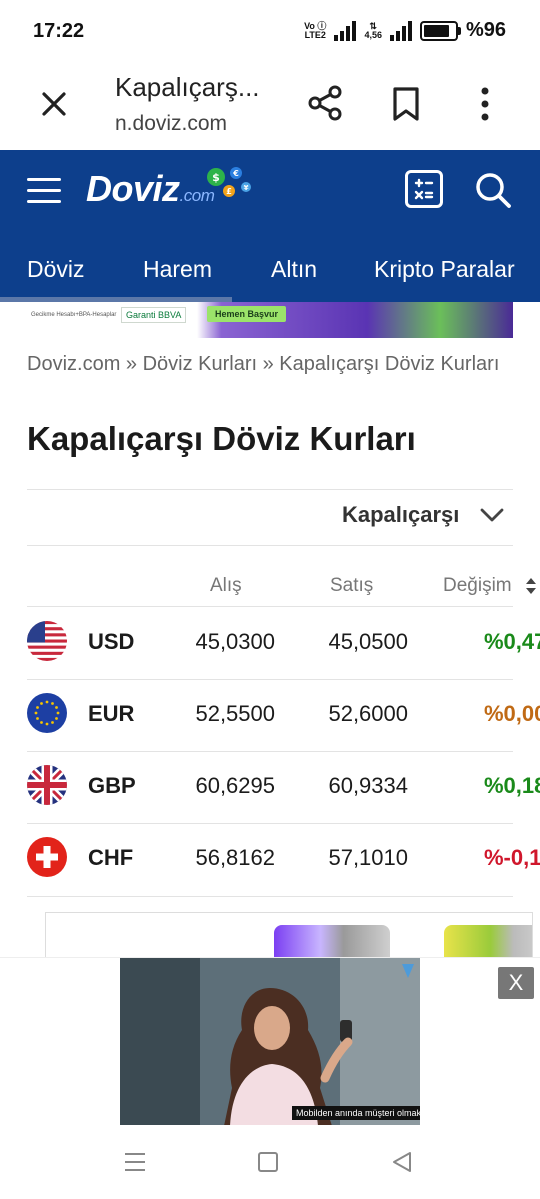  Describe the element at coordinates (516, 983) in the screenshot. I see `ad-close-button: X` at that location.